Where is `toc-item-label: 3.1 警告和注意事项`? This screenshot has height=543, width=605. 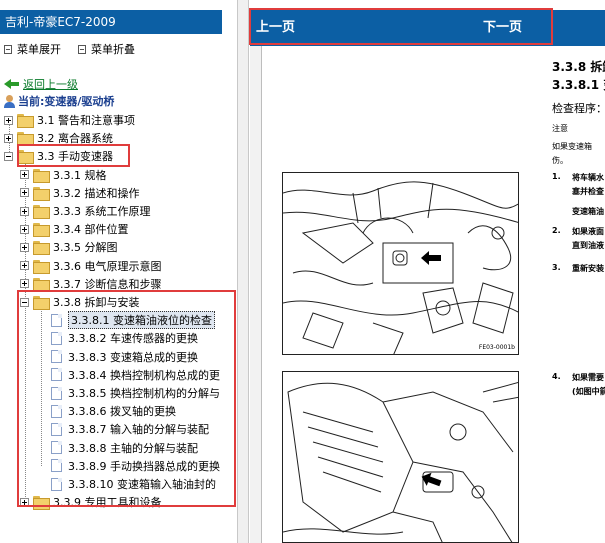
toc-item-label: 3.1 警告和注意事项 is located at coordinates (86, 120).